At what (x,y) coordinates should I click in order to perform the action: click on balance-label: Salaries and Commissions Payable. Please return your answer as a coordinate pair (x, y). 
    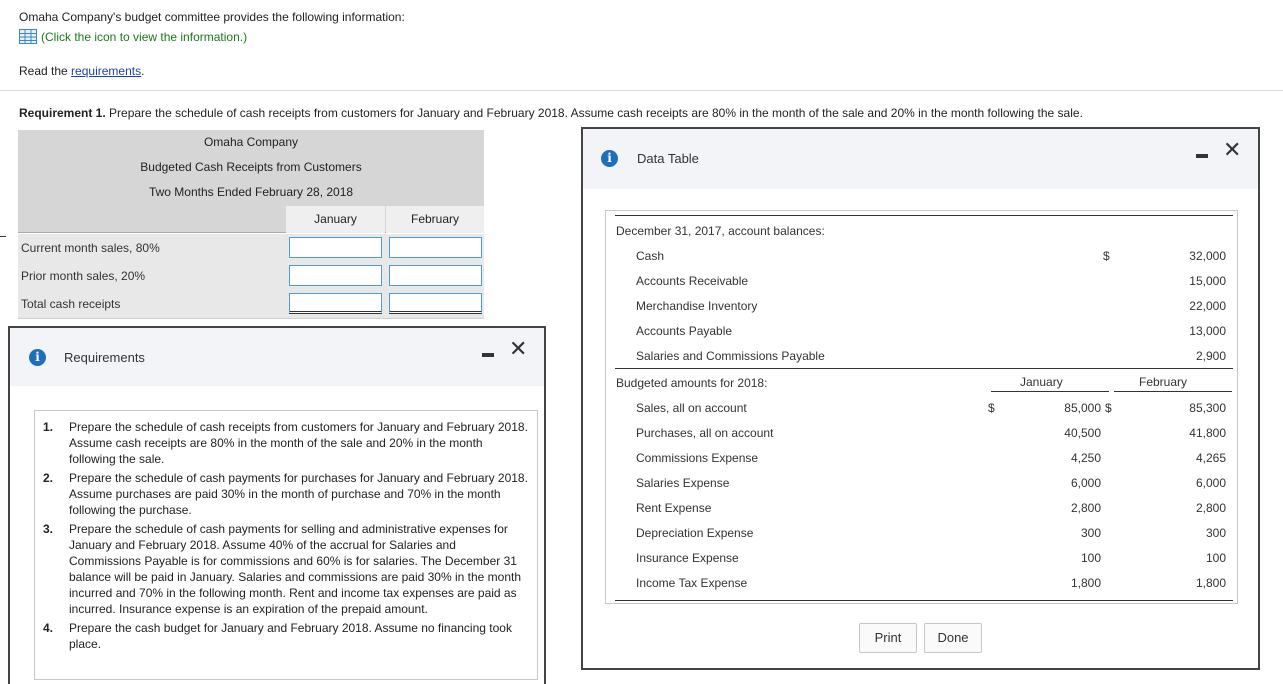
    Looking at the image, I should click on (730, 356).